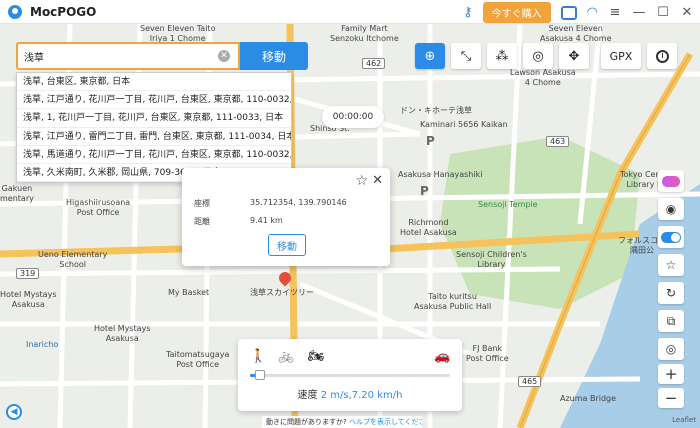  I want to click on poi-seven-eleven-asakusa: Seven Eleven Asakusa 4 Chome, so click(576, 33).